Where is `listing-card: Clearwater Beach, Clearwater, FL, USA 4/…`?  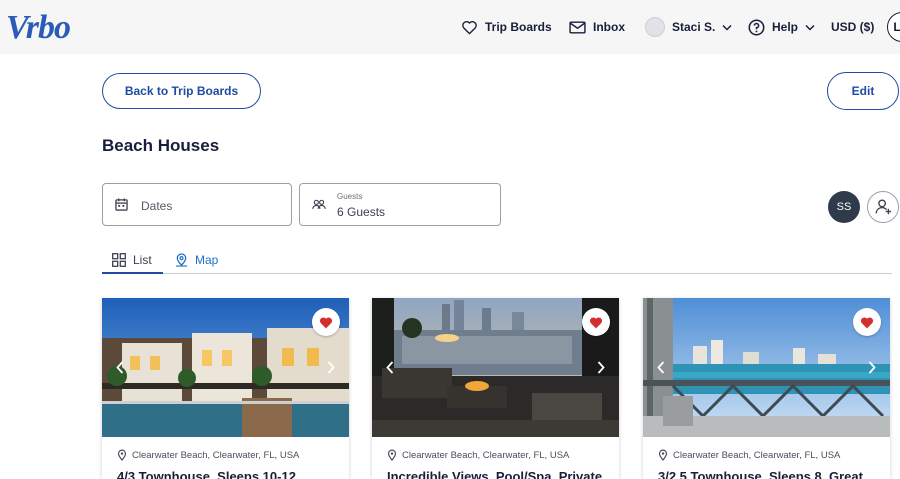 listing-card: Clearwater Beach, Clearwater, FL, USA 4/… is located at coordinates (225, 388).